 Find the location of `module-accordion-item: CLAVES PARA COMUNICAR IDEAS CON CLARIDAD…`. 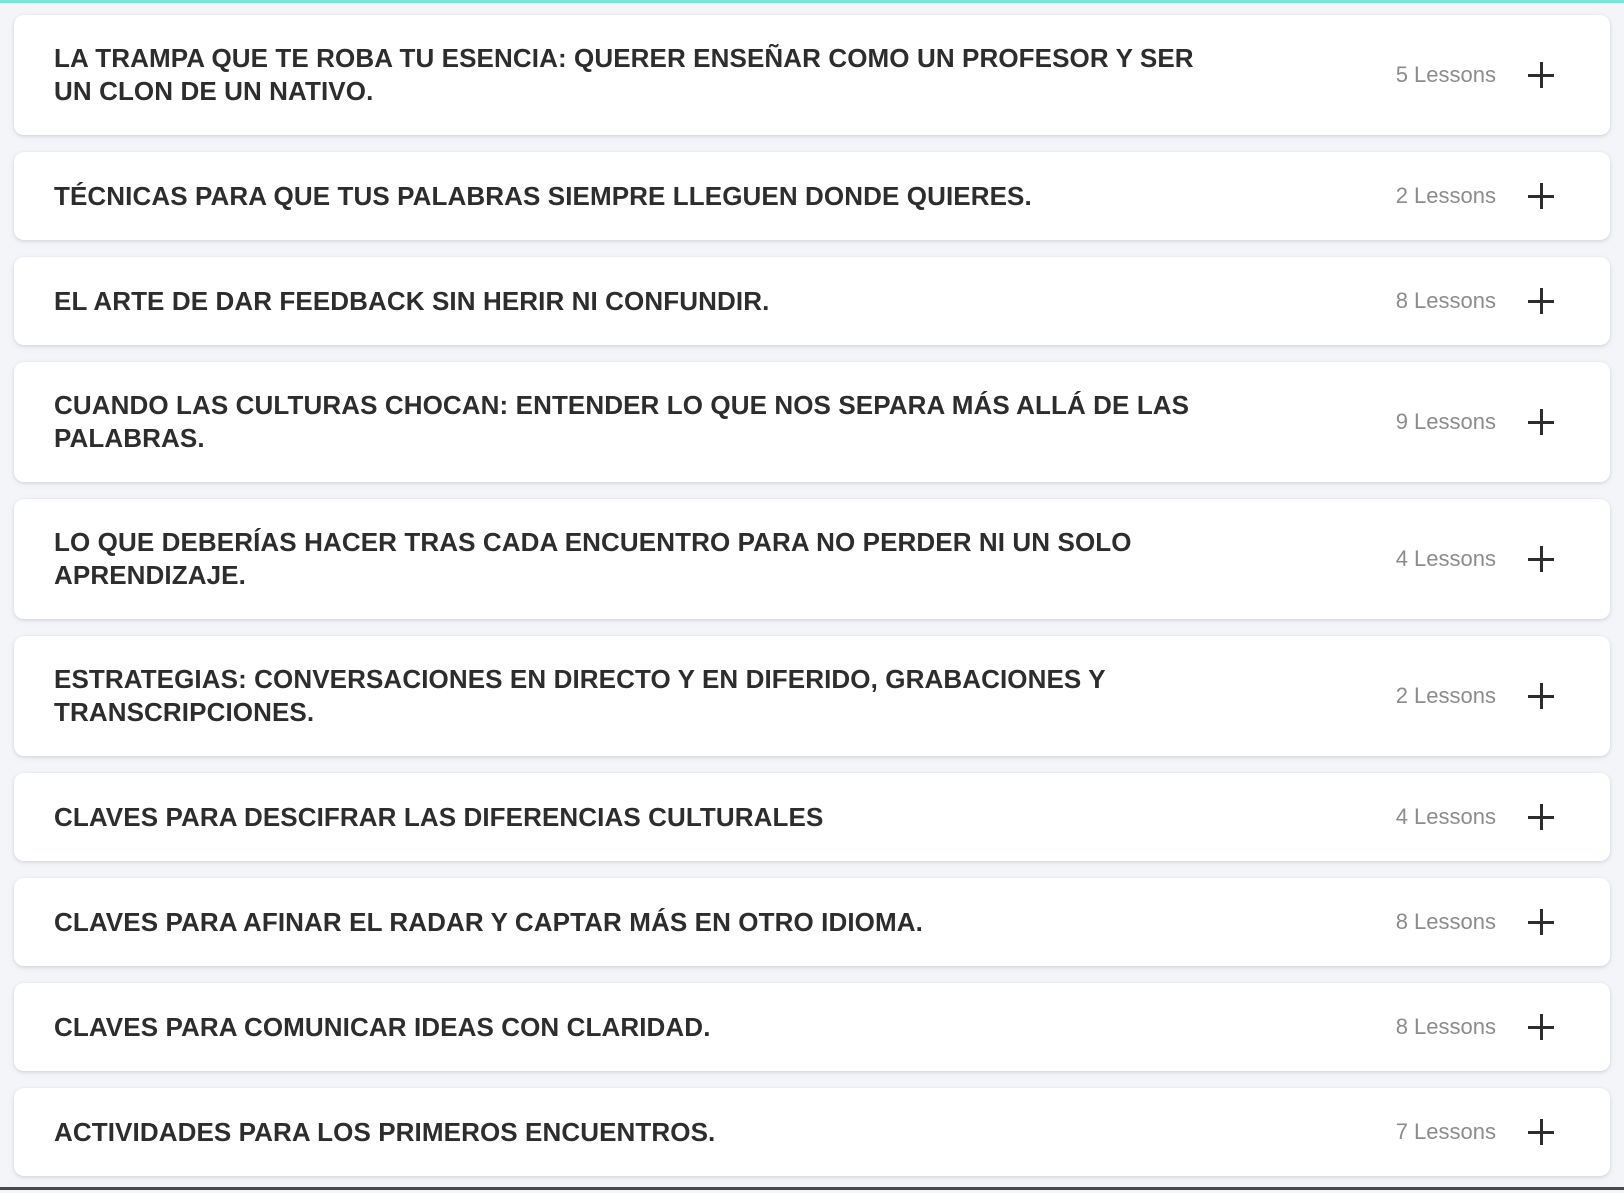

module-accordion-item: CLAVES PARA COMUNICAR IDEAS CON CLARIDAD… is located at coordinates (812, 1027).